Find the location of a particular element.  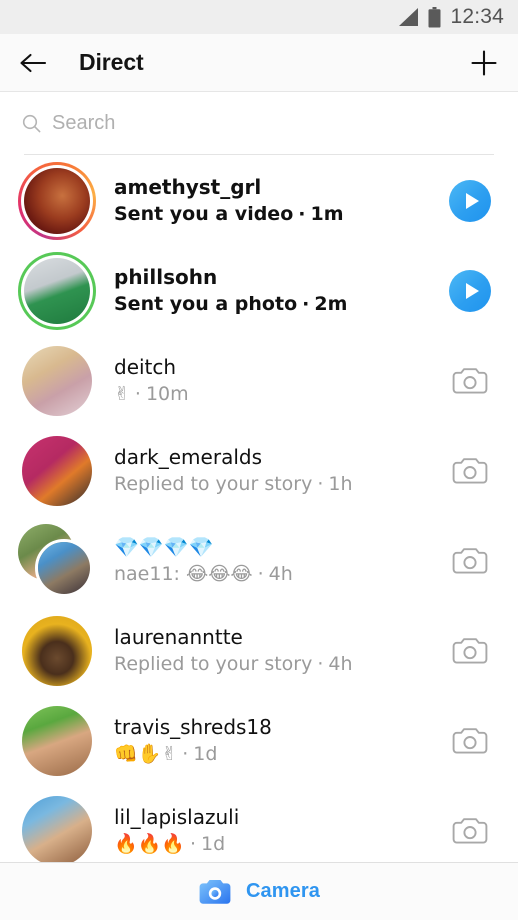

conversation-preview: nae11: 😂😂😂 · 4h is located at coordinates (278, 574).